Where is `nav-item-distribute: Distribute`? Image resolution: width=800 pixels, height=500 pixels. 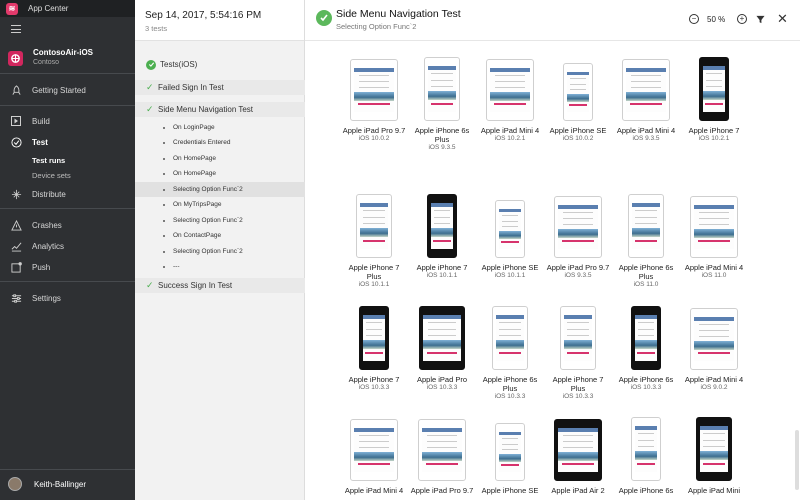
nav-item-distribute: Distribute is located at coordinates (67, 194).